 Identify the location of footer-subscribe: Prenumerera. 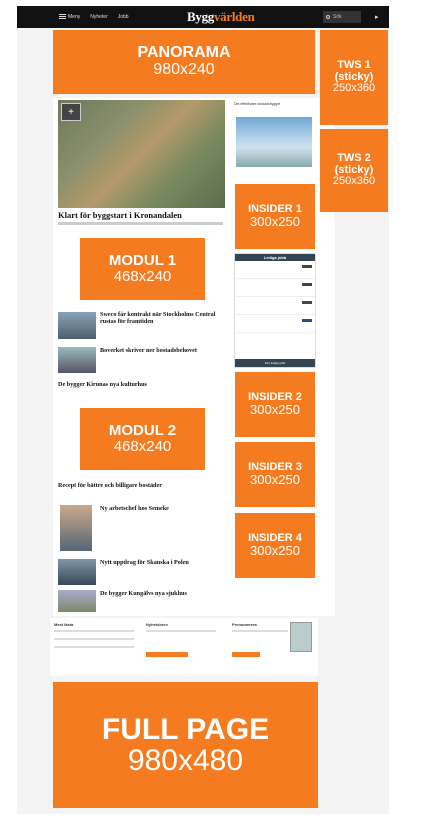
(260, 640).